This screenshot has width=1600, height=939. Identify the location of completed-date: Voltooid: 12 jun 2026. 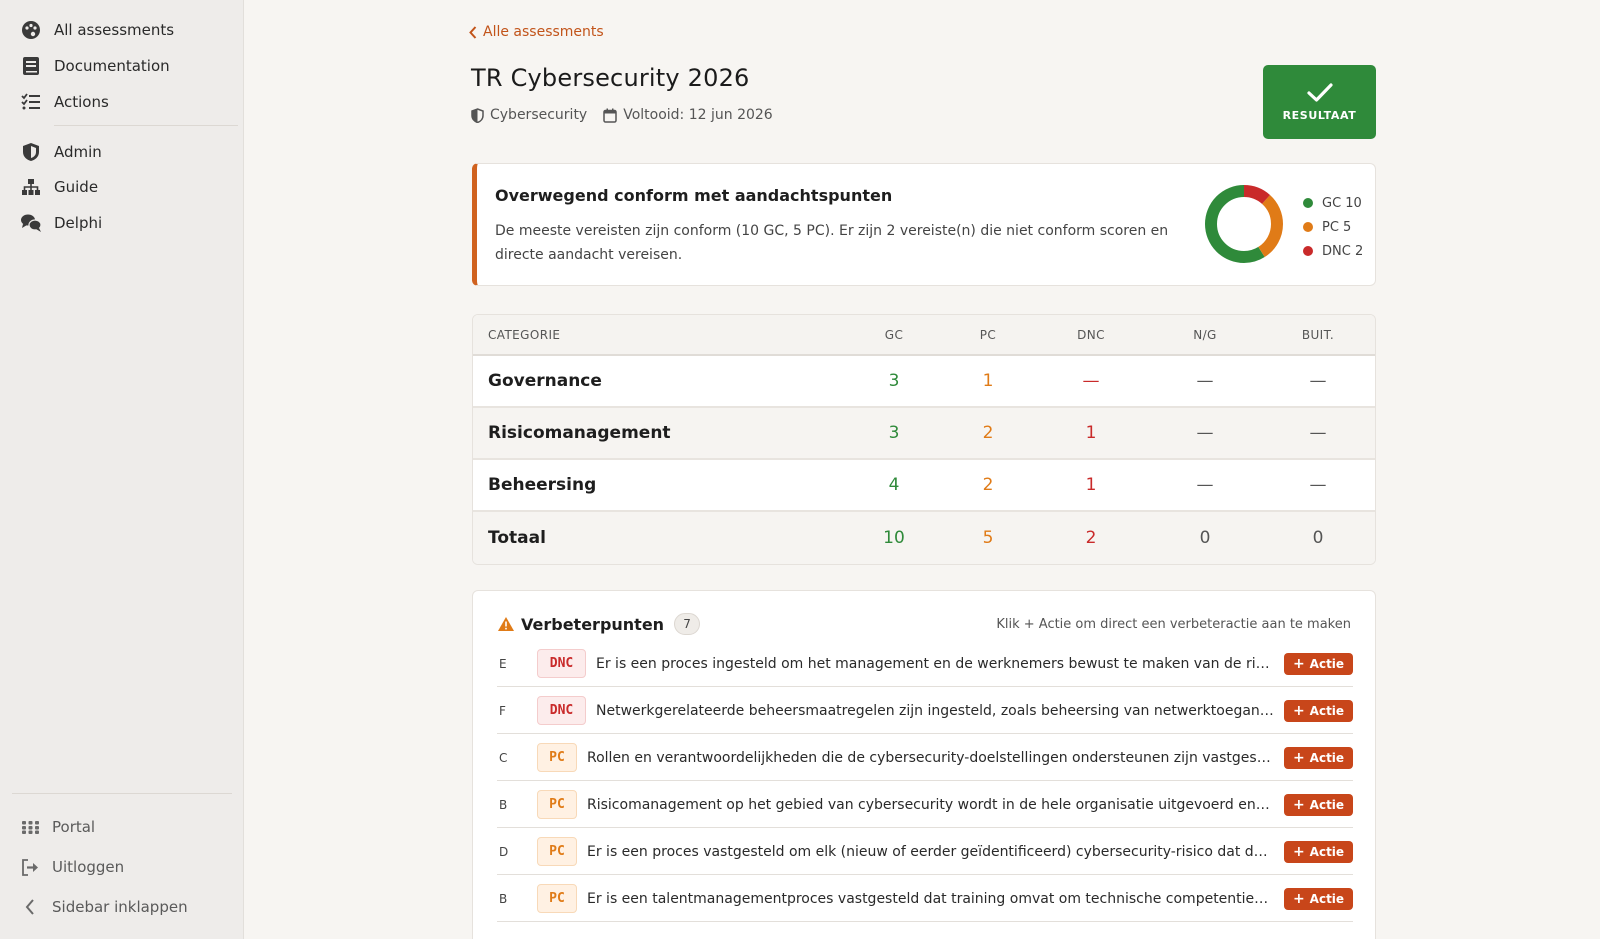
(698, 115).